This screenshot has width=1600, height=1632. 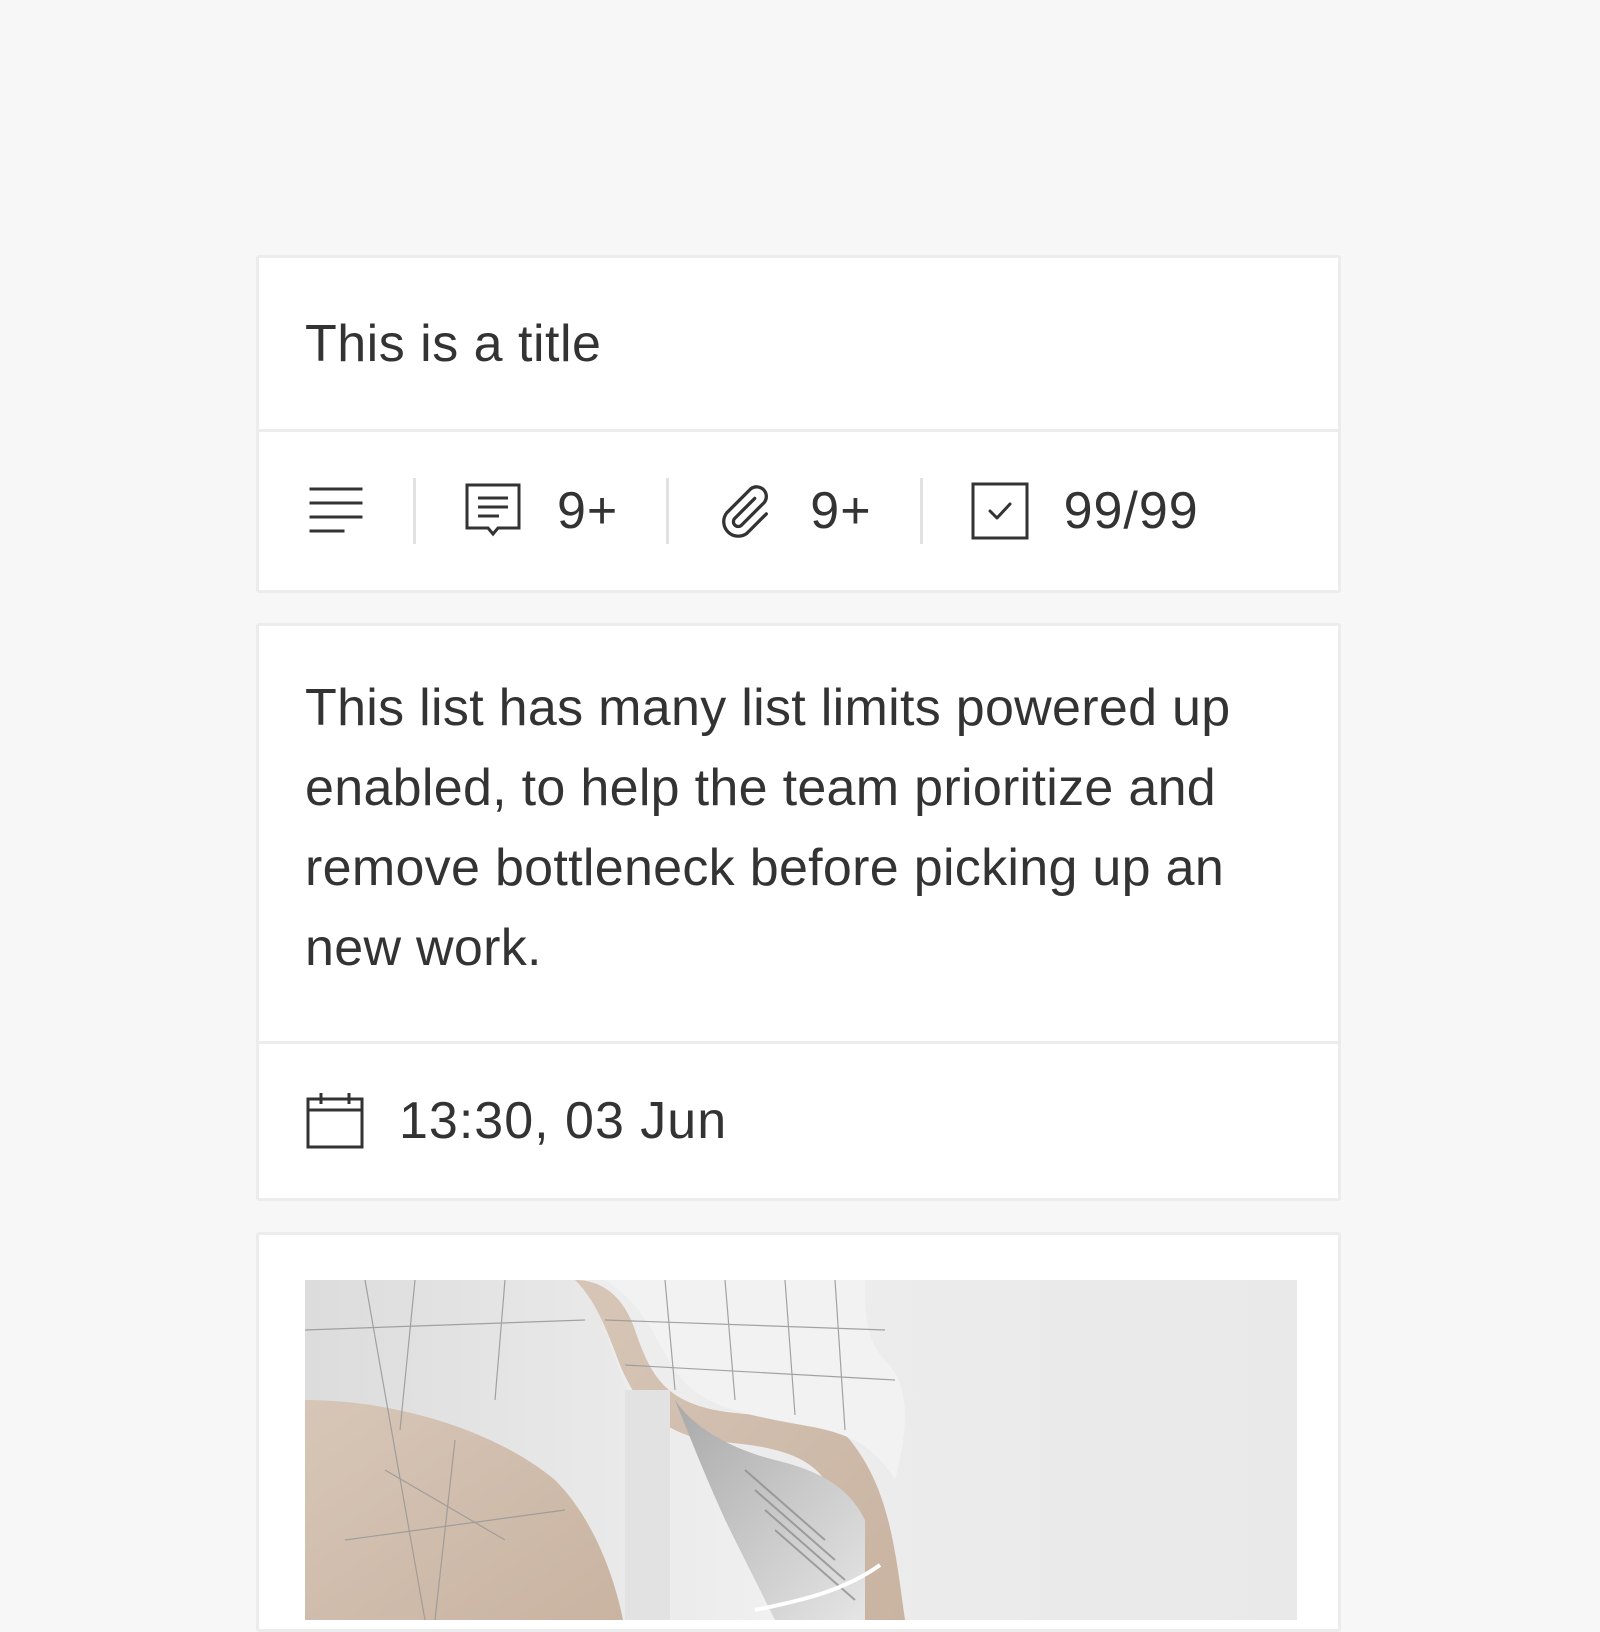 What do you see at coordinates (793, 511) in the screenshot?
I see `attachments-badge: 9+` at bounding box center [793, 511].